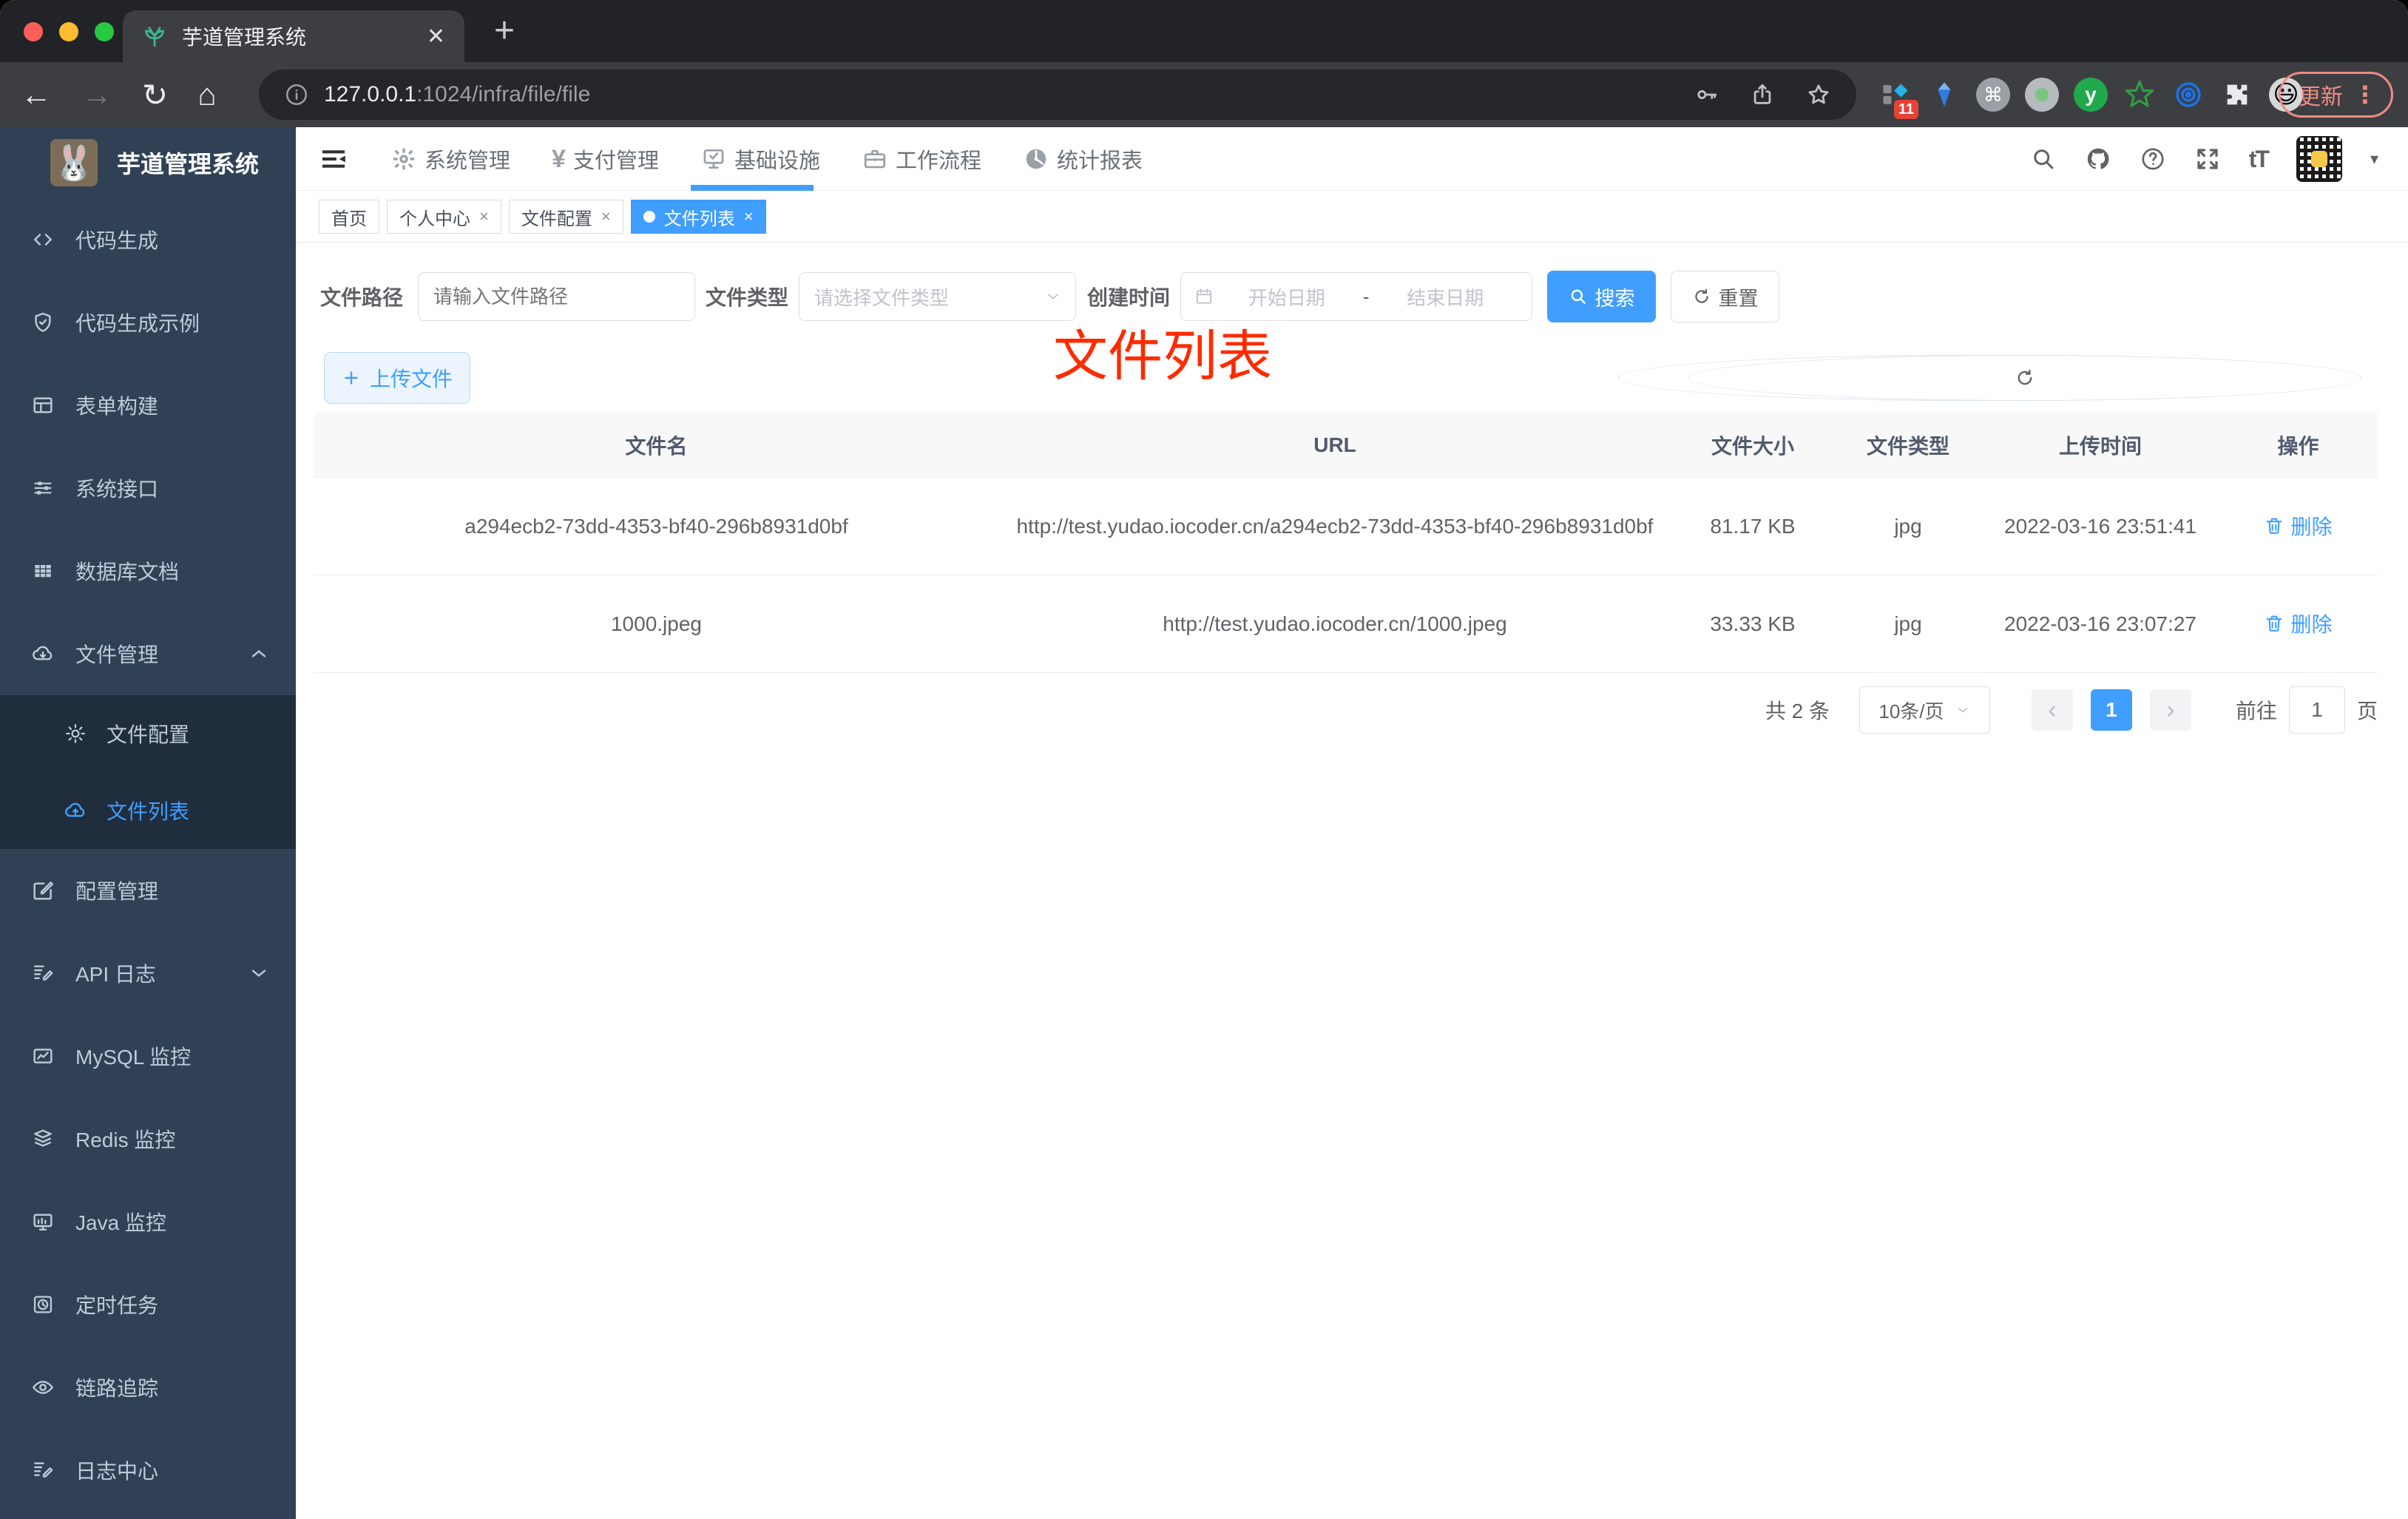 The image size is (2408, 1519). I want to click on next-page-button: ›, so click(2170, 710).